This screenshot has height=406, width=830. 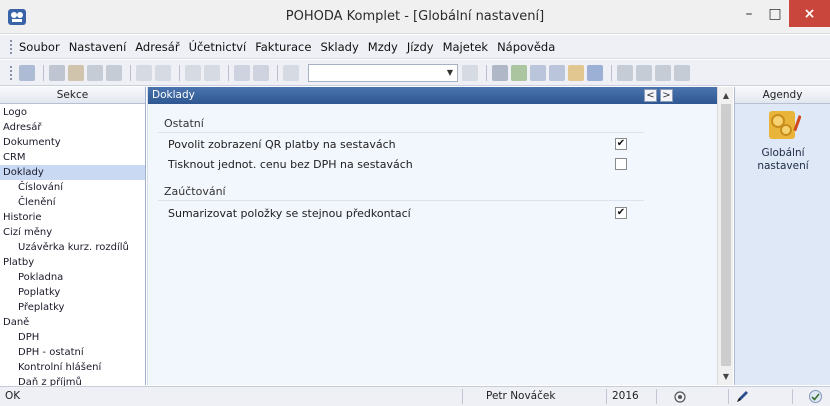 I want to click on toolbar-filter-icon, so click(x=470, y=72).